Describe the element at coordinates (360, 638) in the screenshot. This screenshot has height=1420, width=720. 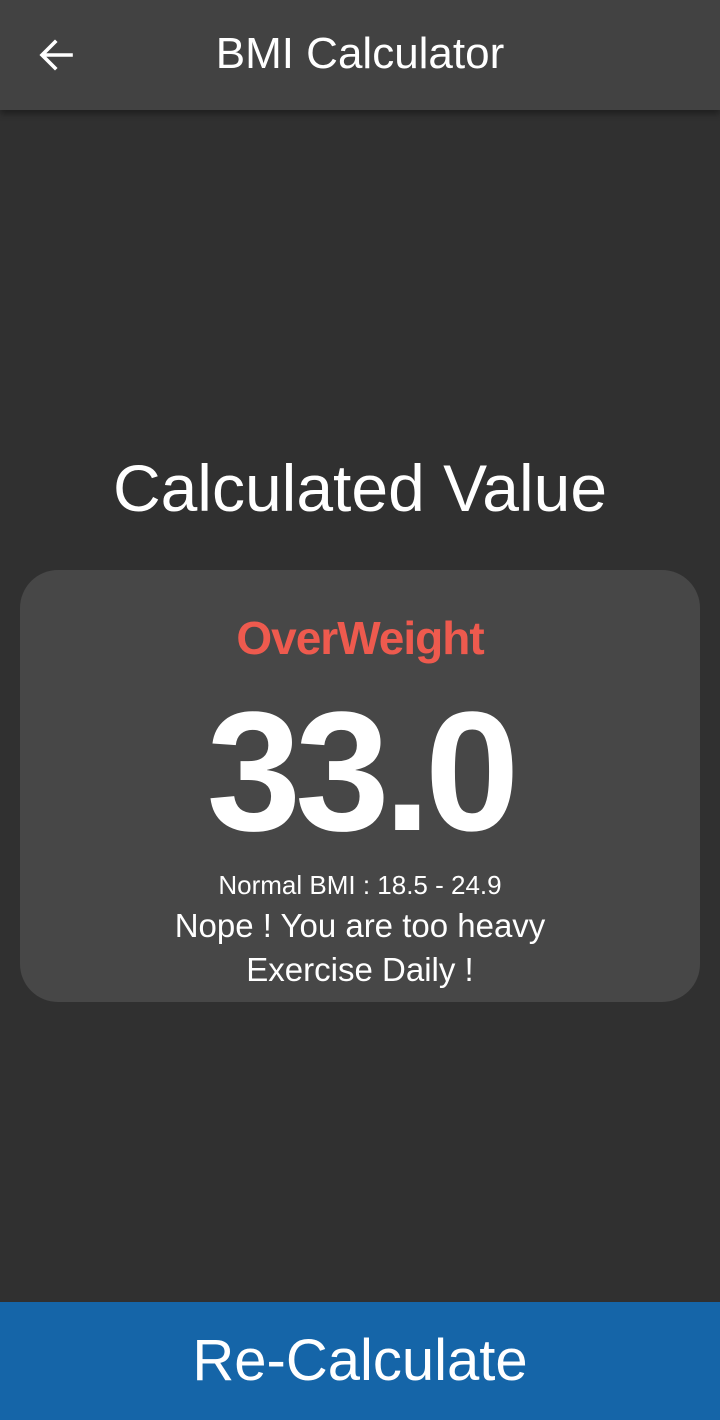
I see `bmi-status-label: OverWeight` at that location.